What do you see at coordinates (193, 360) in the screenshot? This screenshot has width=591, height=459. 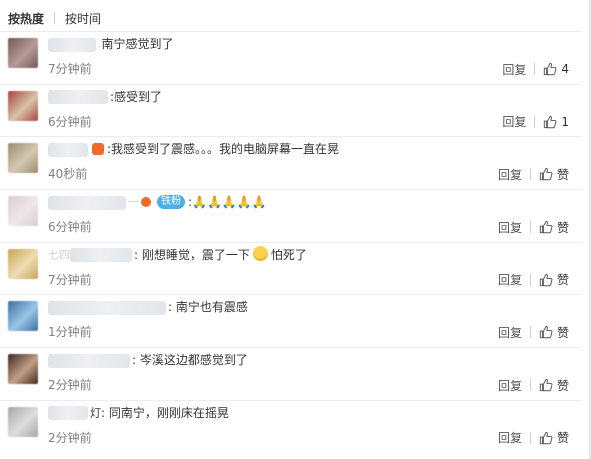 I see `comment-text: 岑溪这边都感觉到了` at bounding box center [193, 360].